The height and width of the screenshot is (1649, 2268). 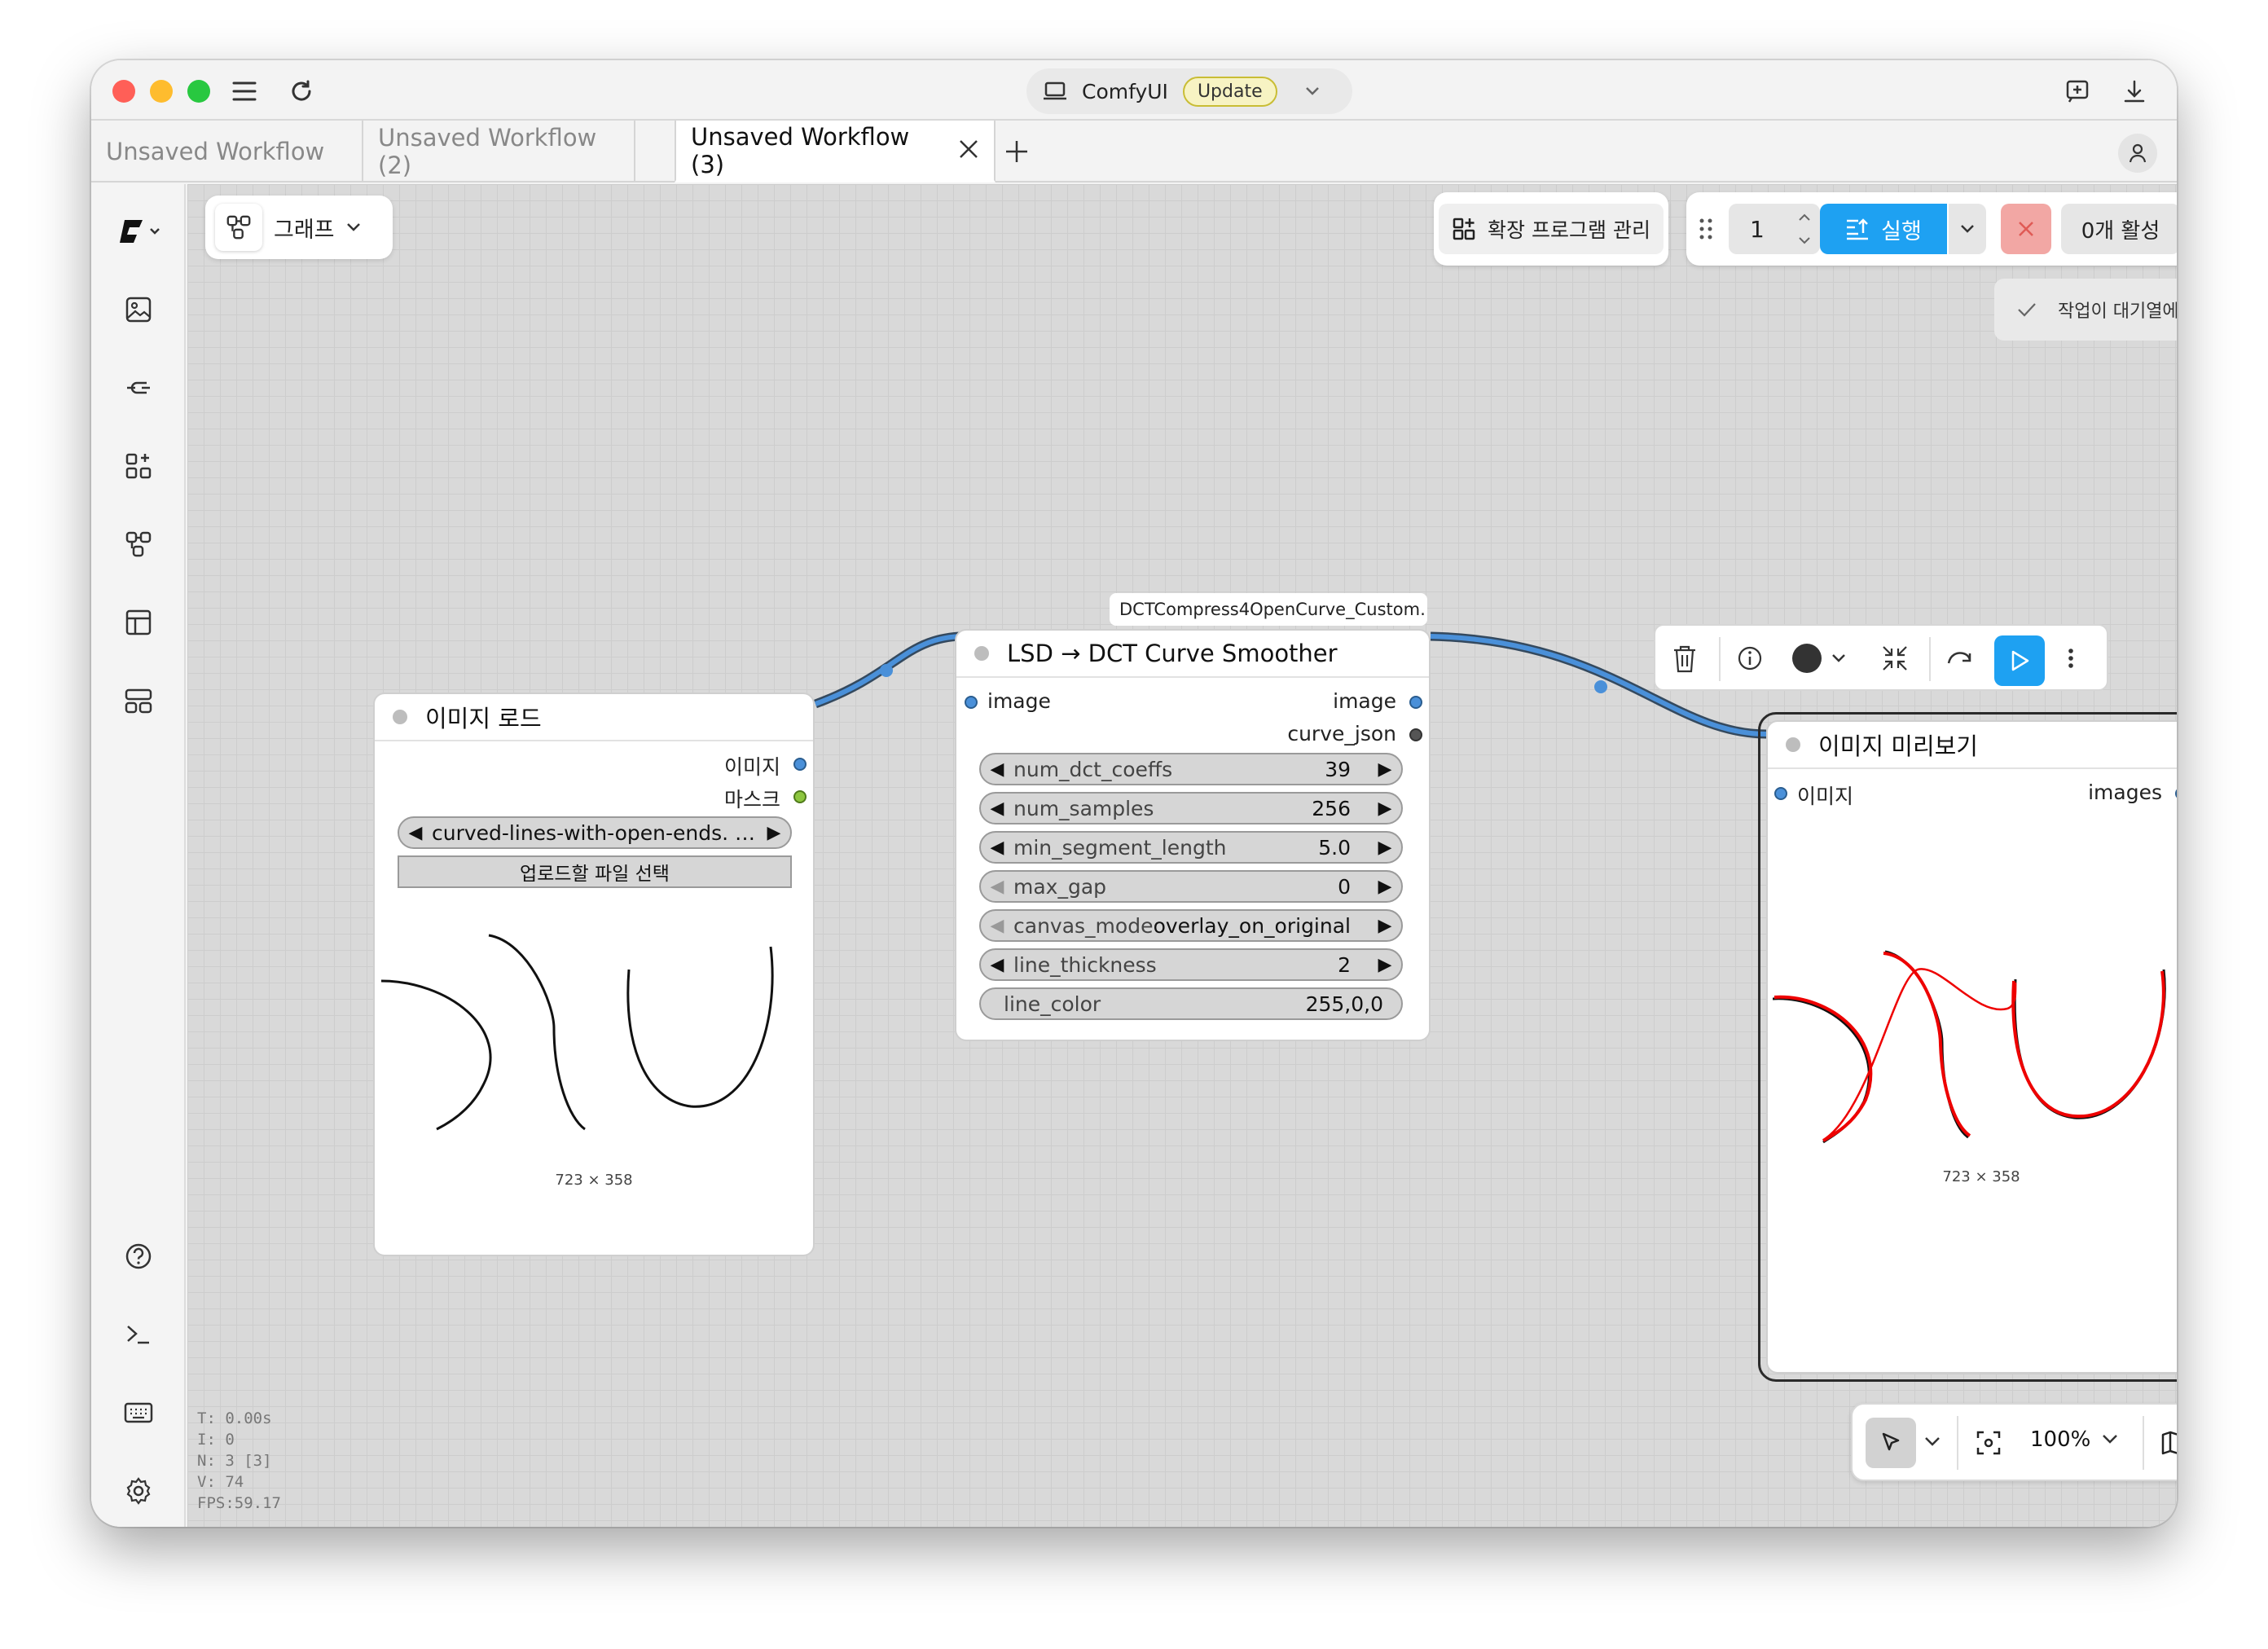 What do you see at coordinates (2071, 660) in the screenshot?
I see `more-options-icon` at bounding box center [2071, 660].